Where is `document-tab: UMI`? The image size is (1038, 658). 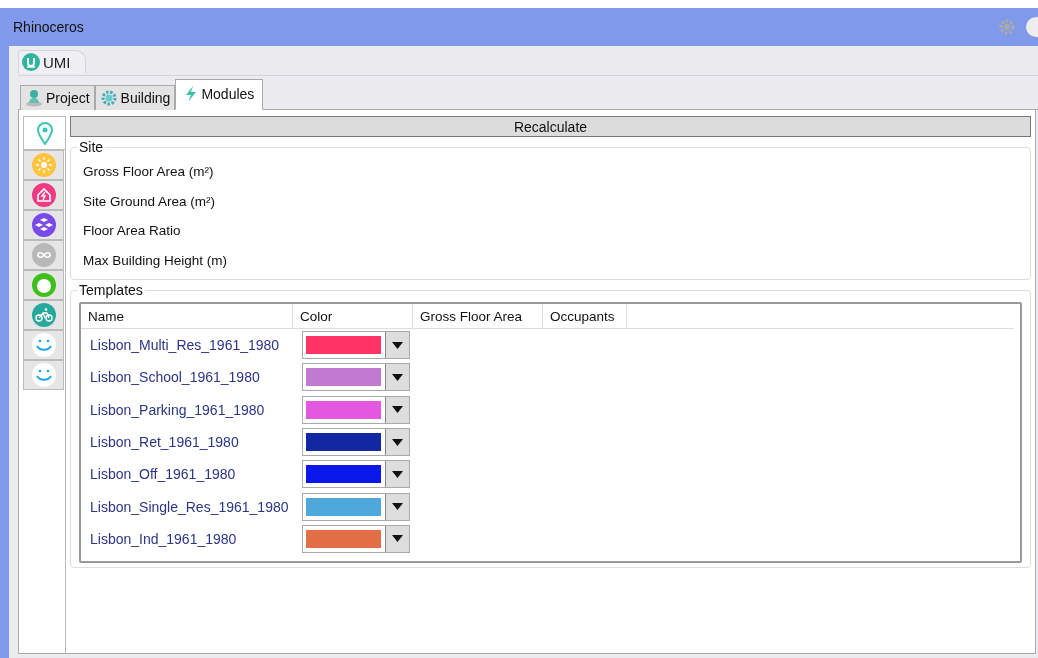
document-tab: UMI is located at coordinates (52, 61).